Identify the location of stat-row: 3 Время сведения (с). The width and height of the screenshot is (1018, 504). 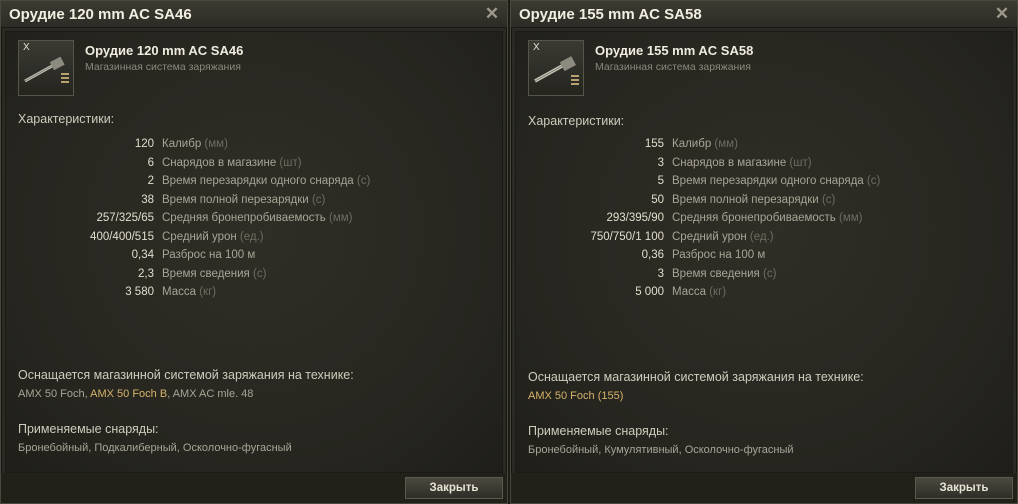
(746, 277).